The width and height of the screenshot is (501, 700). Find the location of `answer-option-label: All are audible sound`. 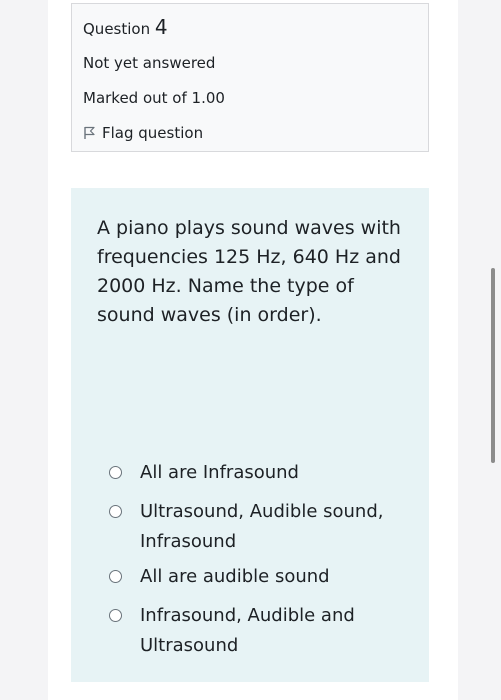

answer-option-label: All are audible sound is located at coordinates (235, 576).